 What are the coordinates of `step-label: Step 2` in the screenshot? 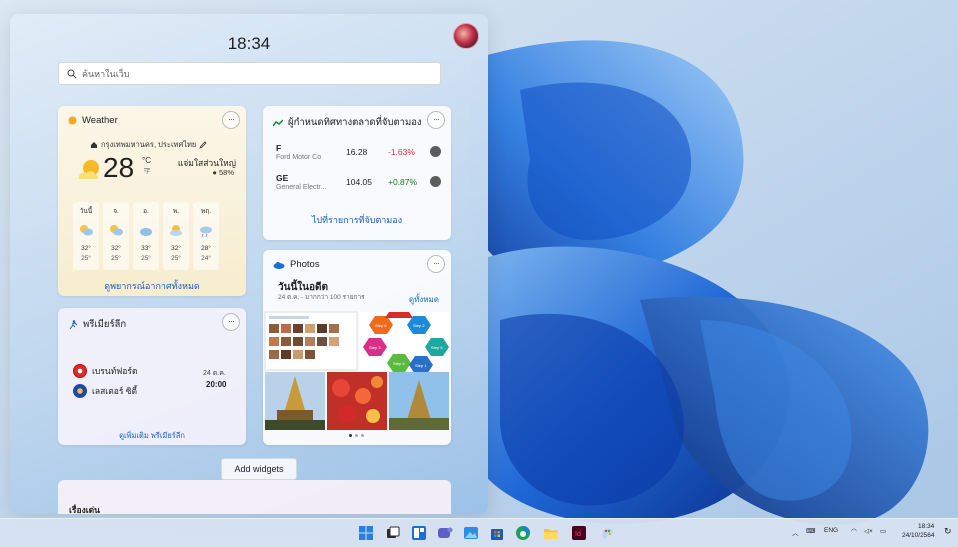 It's located at (419, 325).